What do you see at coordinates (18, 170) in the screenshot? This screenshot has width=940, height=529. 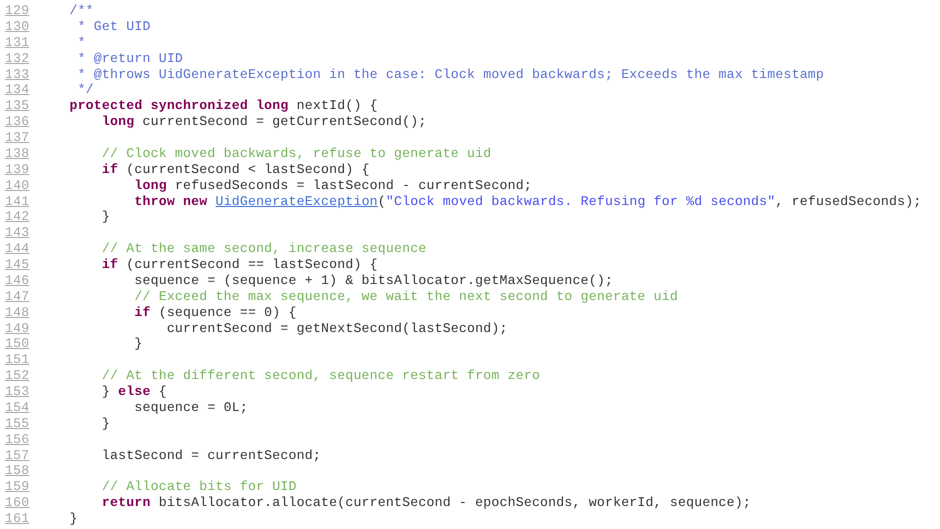 I see `line-number: 139` at bounding box center [18, 170].